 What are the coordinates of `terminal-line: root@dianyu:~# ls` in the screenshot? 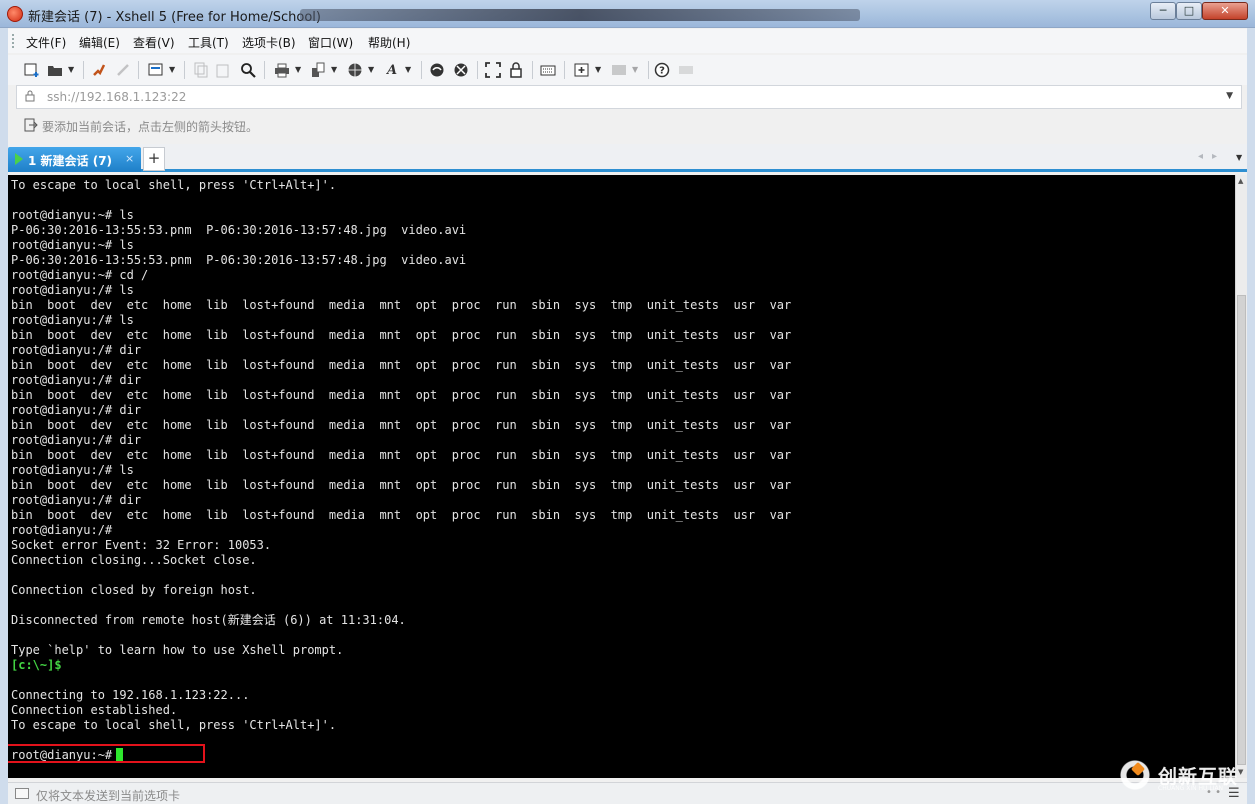 It's located at (72, 245).